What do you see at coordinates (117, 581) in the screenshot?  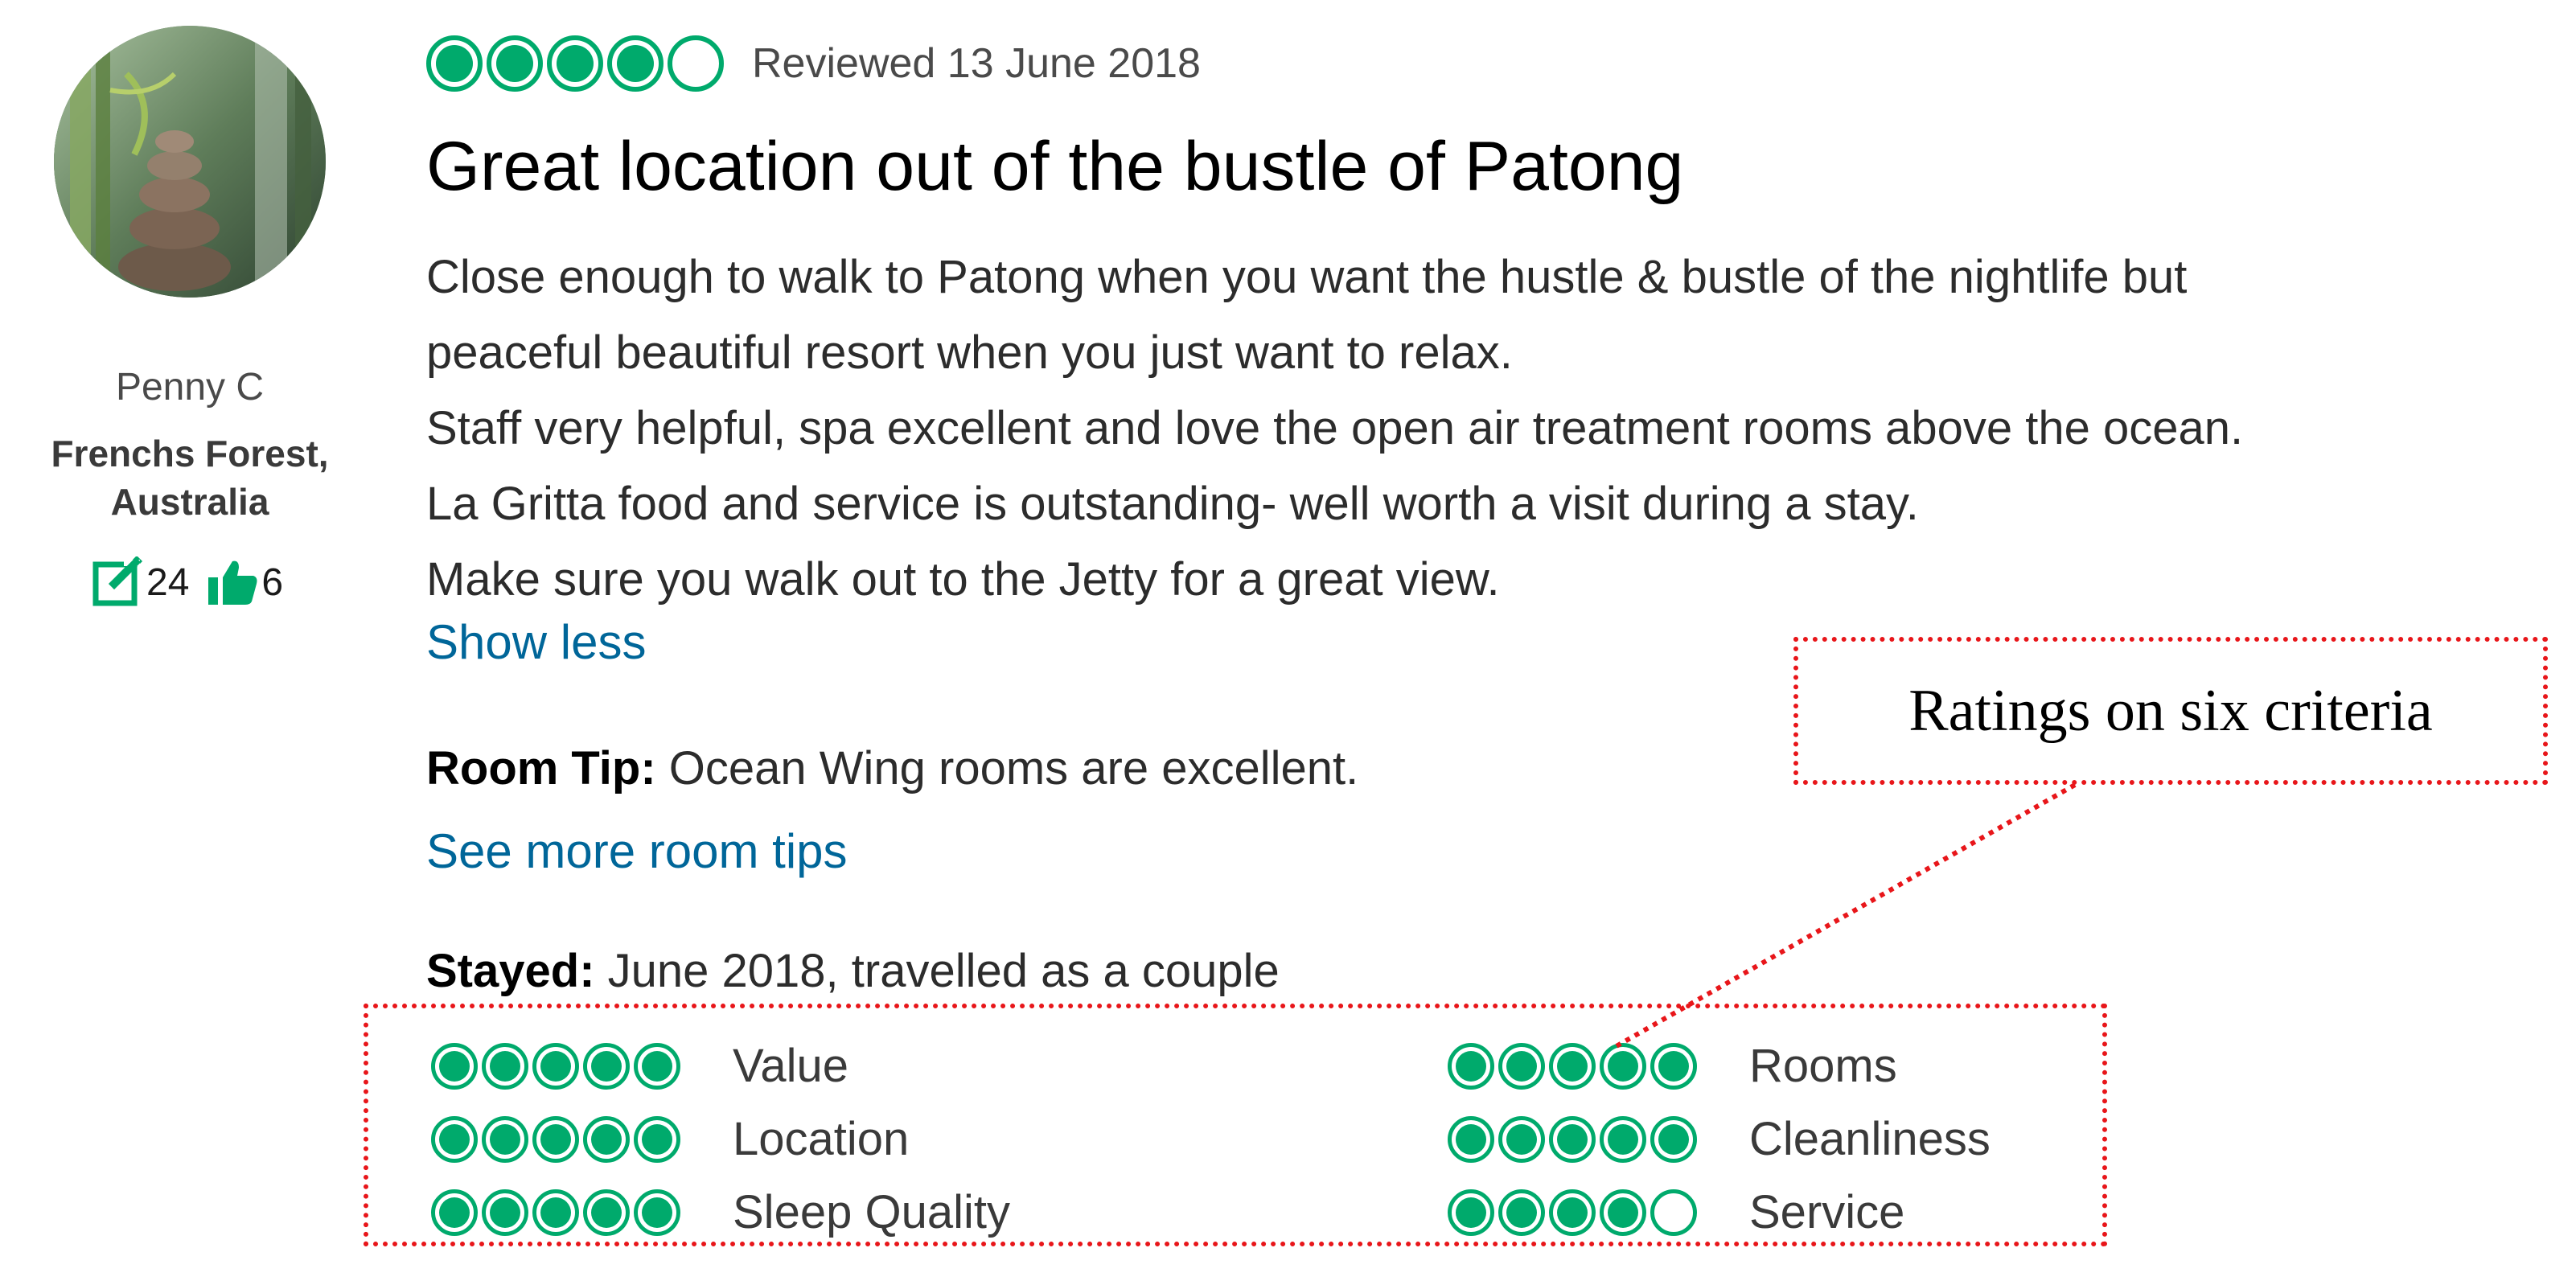 I see `edit-review-icon` at bounding box center [117, 581].